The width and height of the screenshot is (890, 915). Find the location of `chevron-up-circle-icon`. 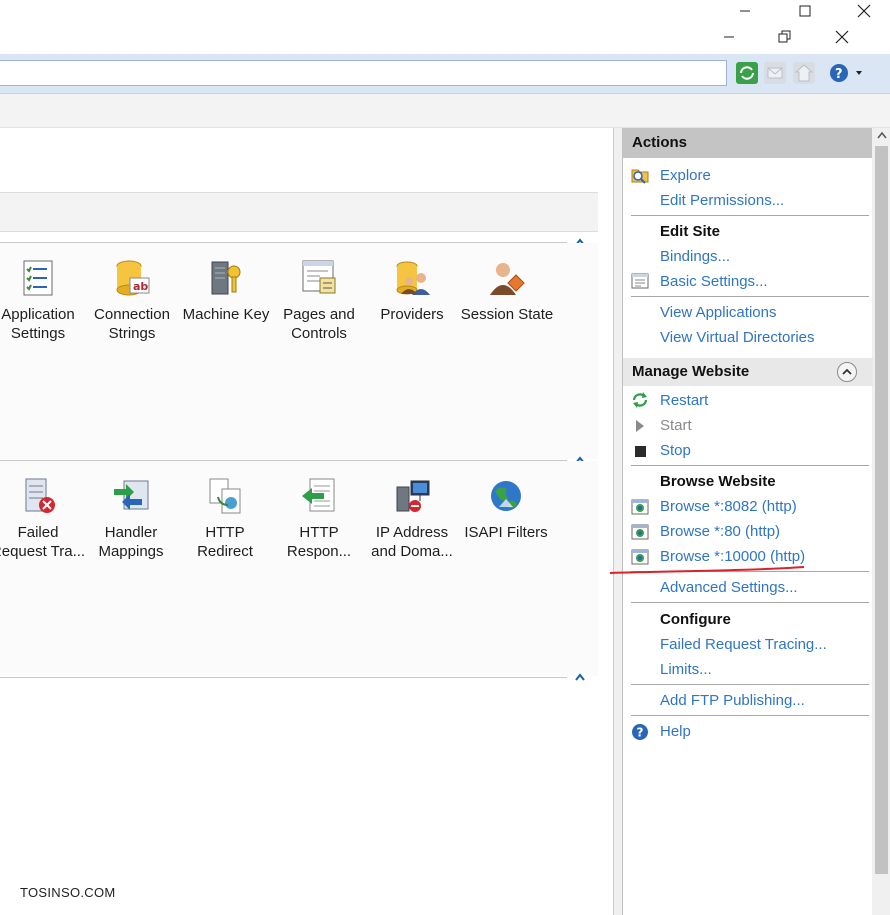

chevron-up-circle-icon is located at coordinates (847, 372).